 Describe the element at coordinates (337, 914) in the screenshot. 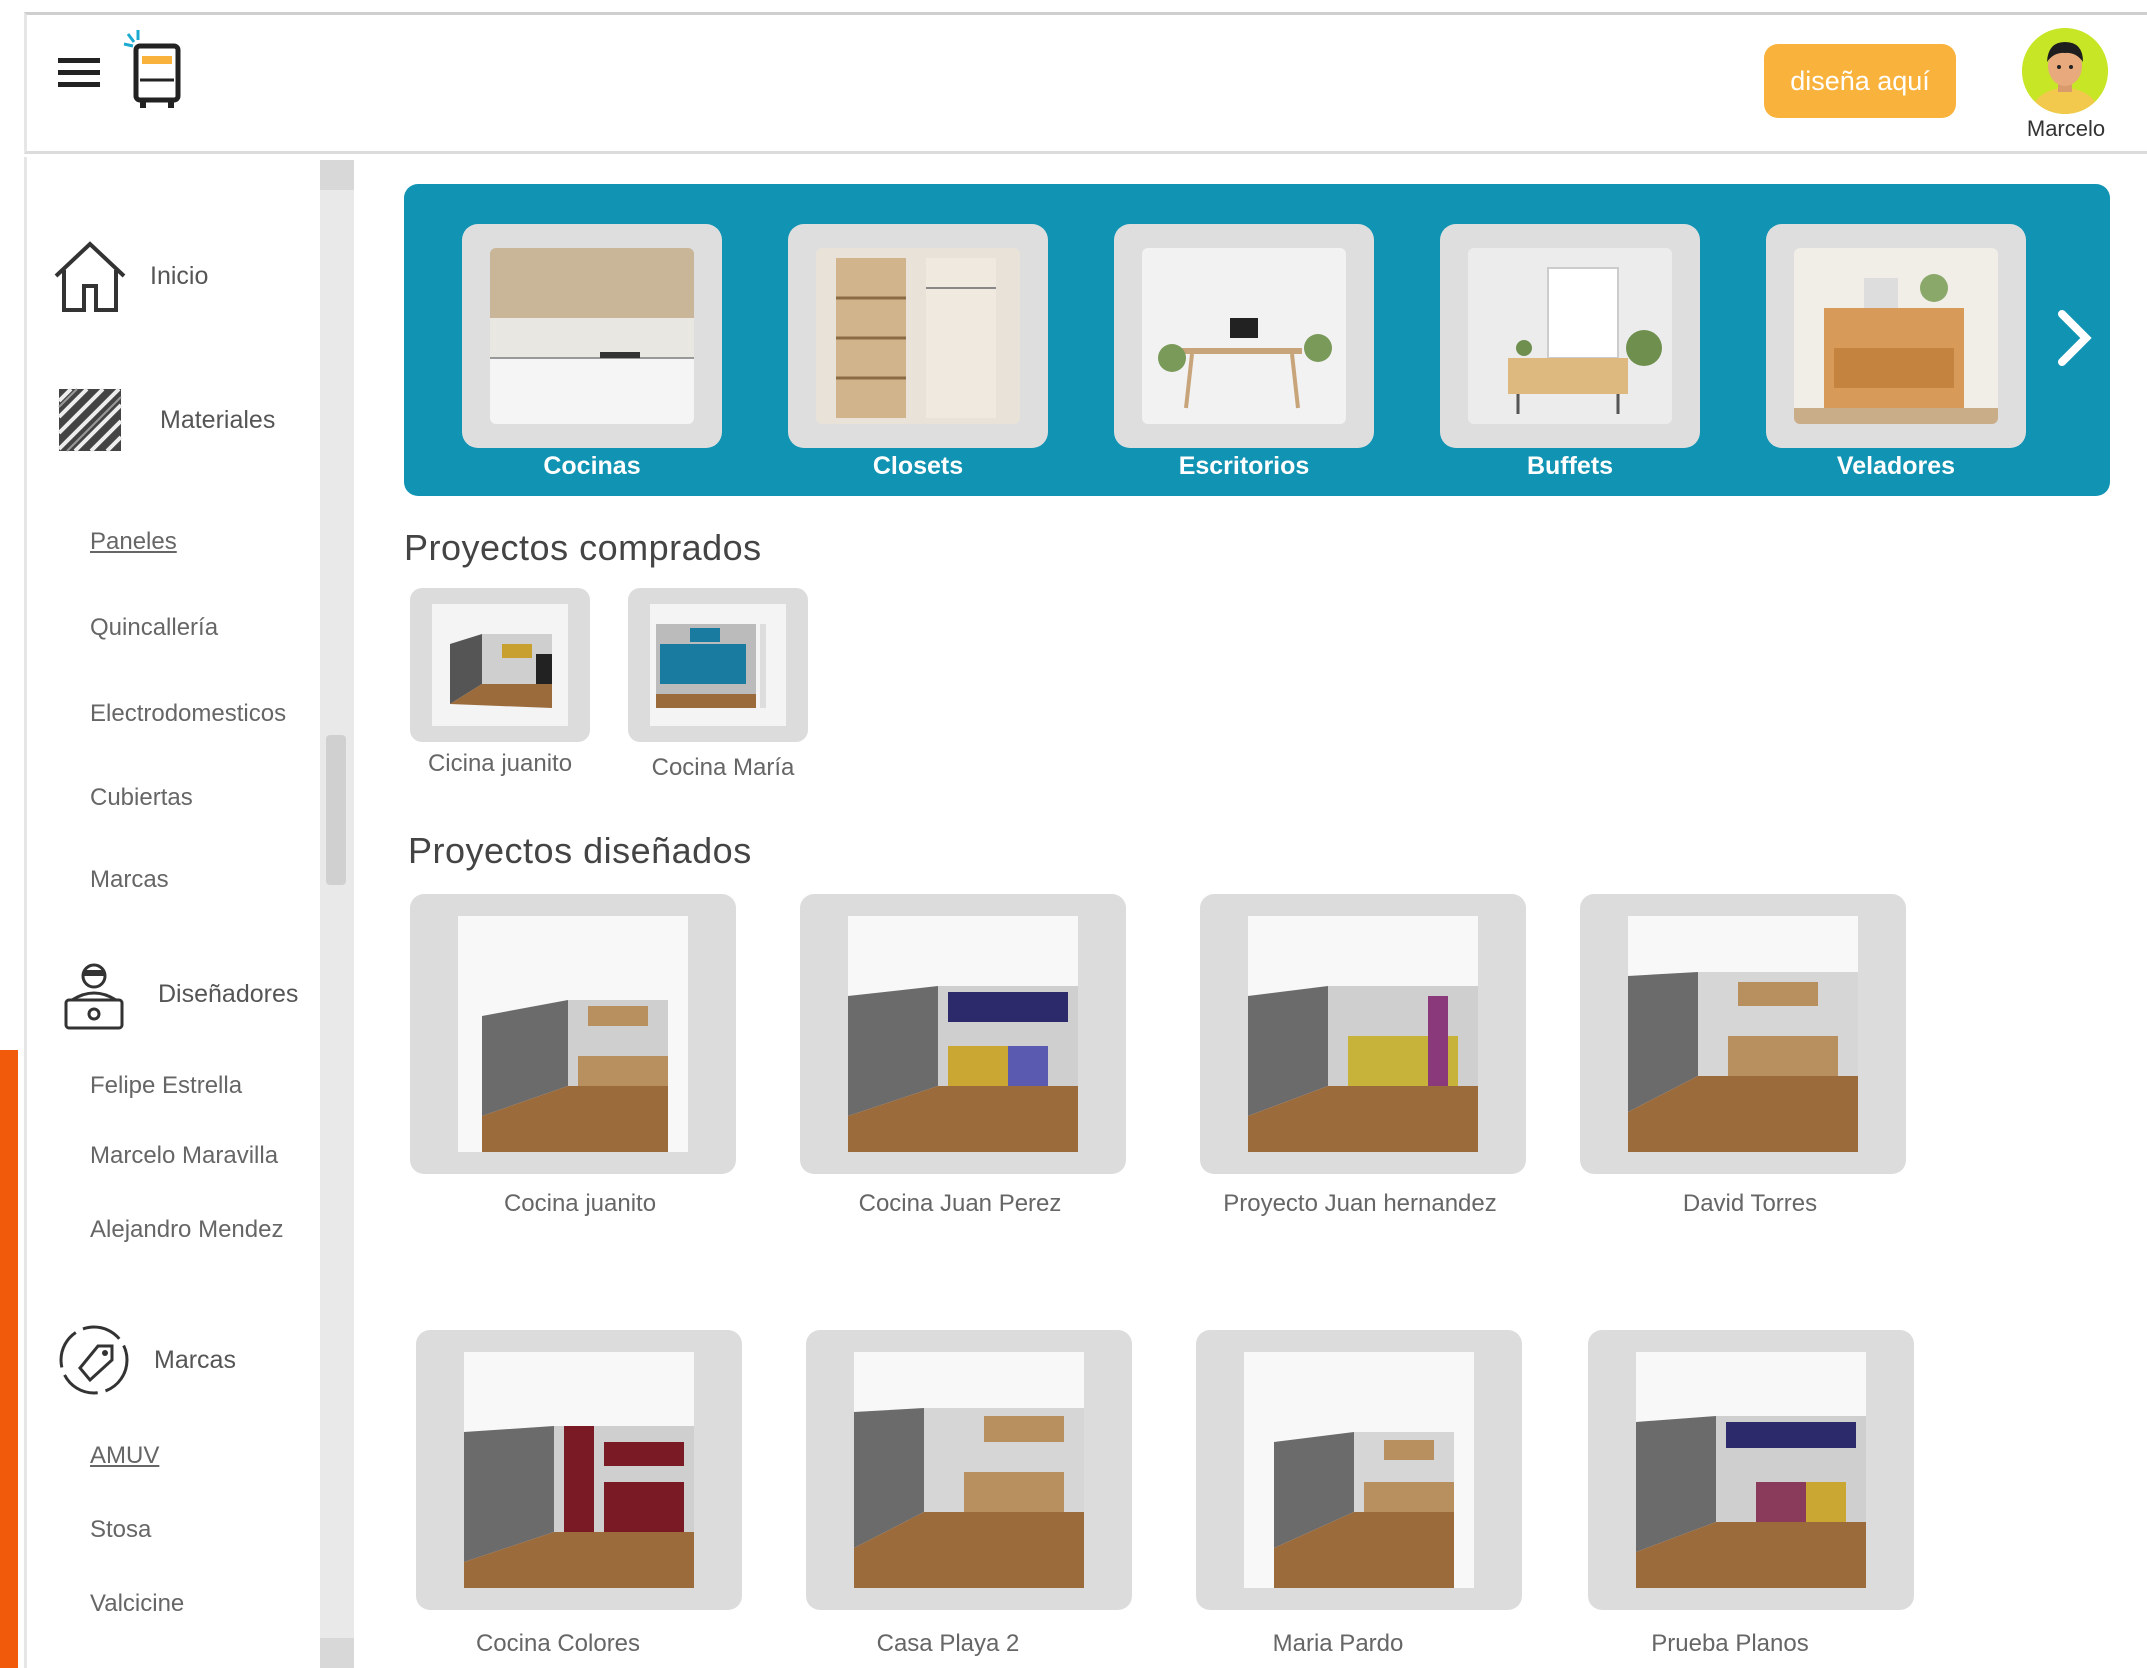

I see `sidebar-scrollbar` at that location.